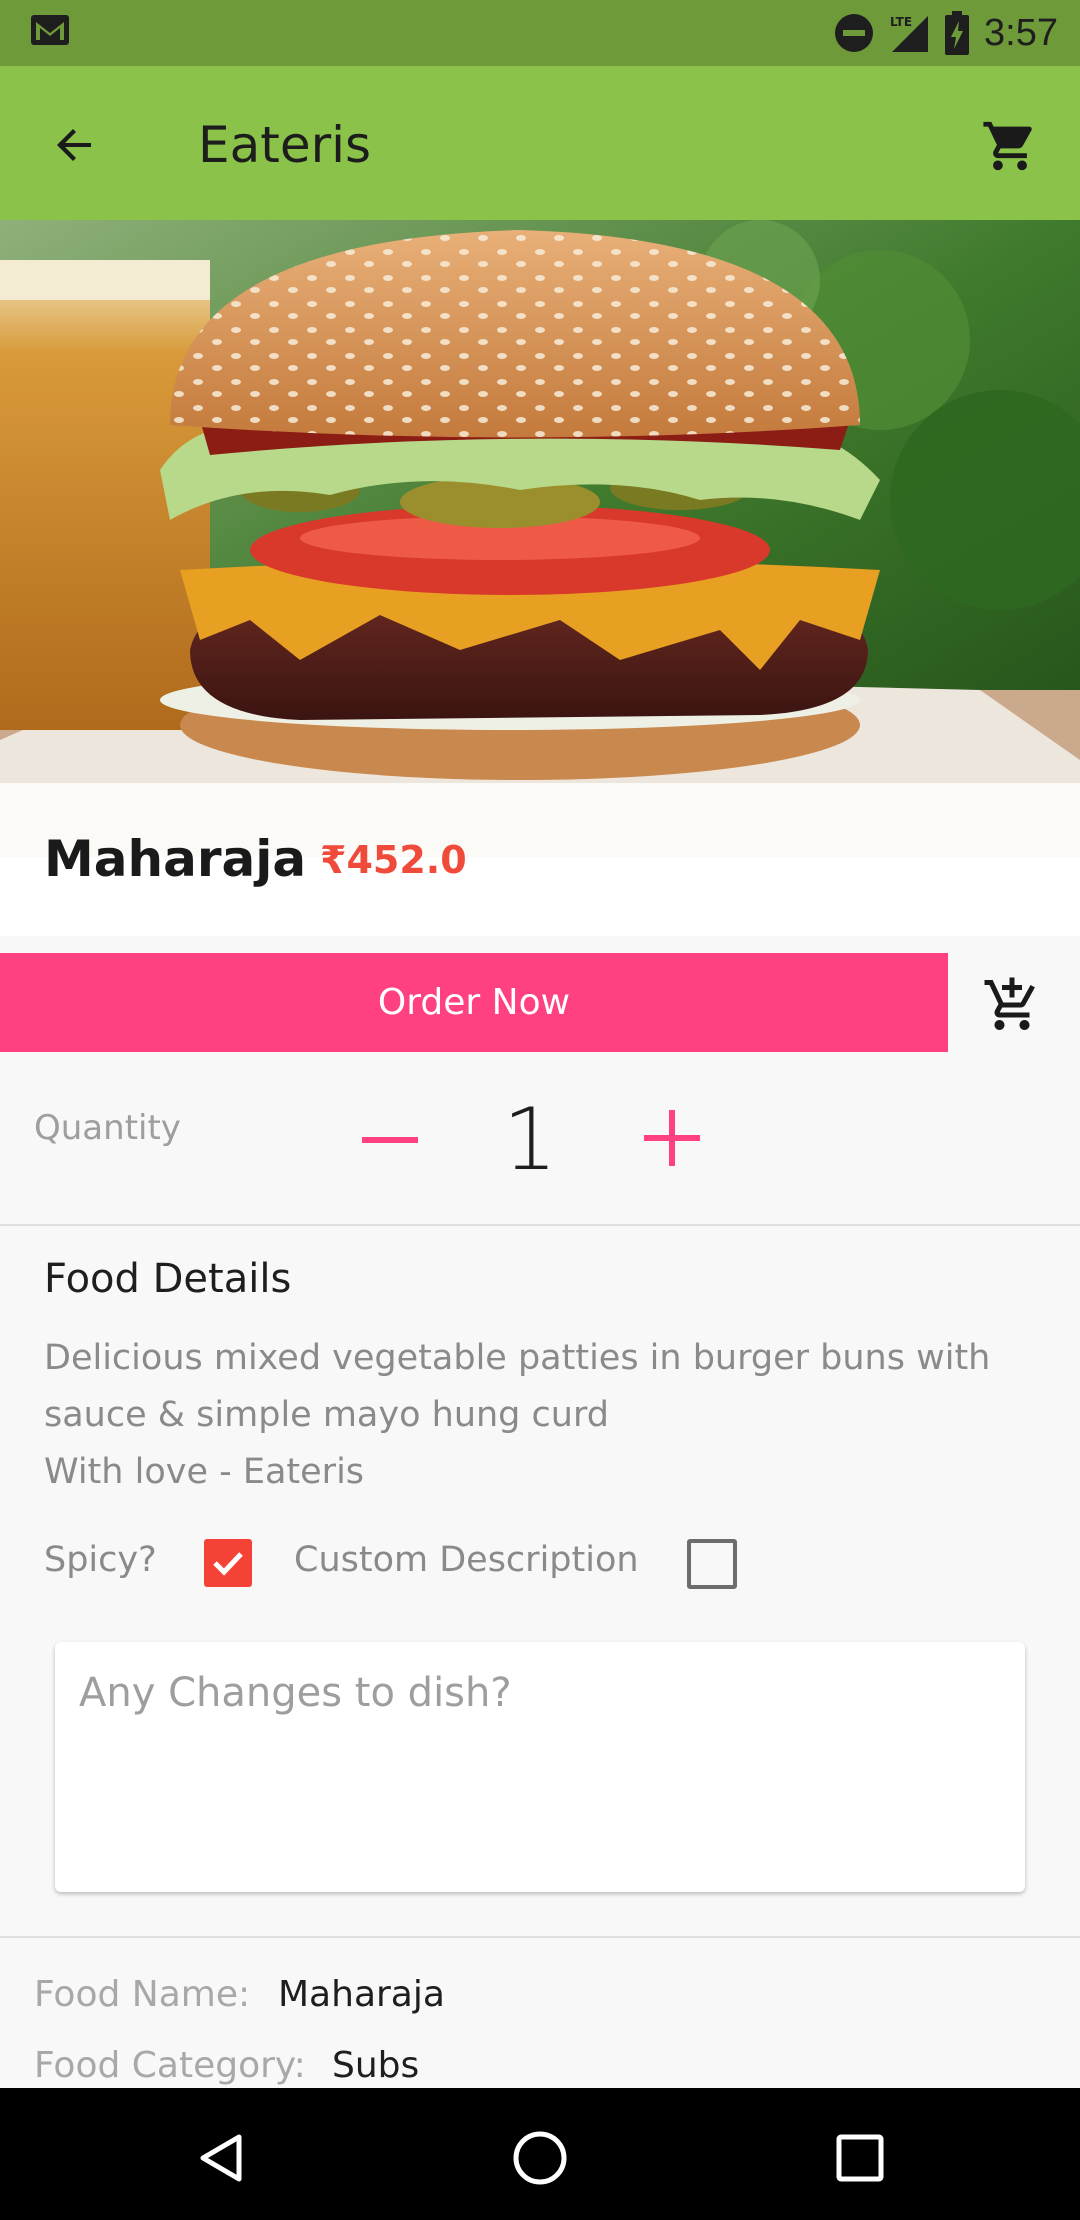 Image resolution: width=1080 pixels, height=2220 pixels. What do you see at coordinates (50, 30) in the screenshot?
I see `gmail-icon` at bounding box center [50, 30].